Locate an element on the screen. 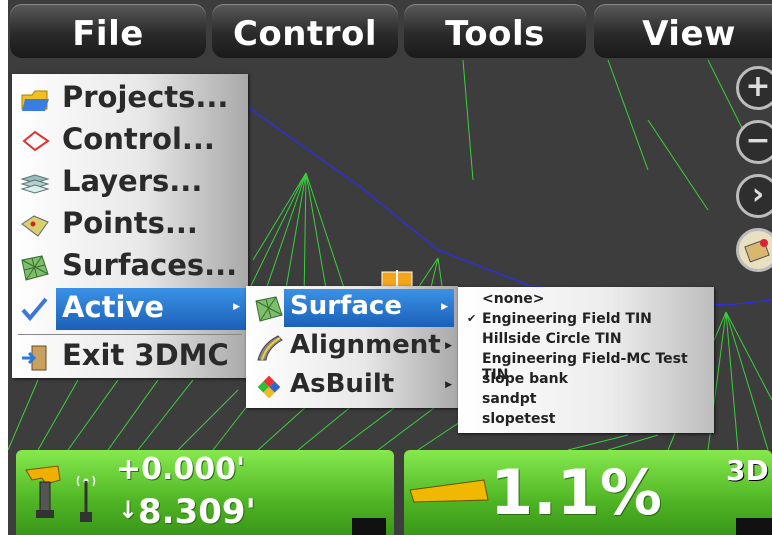 This screenshot has width=772, height=535. slope-status-panel: 1.1% 3D is located at coordinates (588, 492).